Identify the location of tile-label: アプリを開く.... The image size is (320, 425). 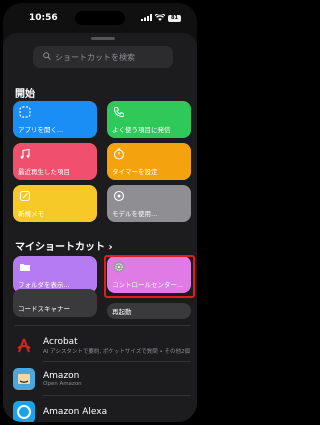
(41, 130).